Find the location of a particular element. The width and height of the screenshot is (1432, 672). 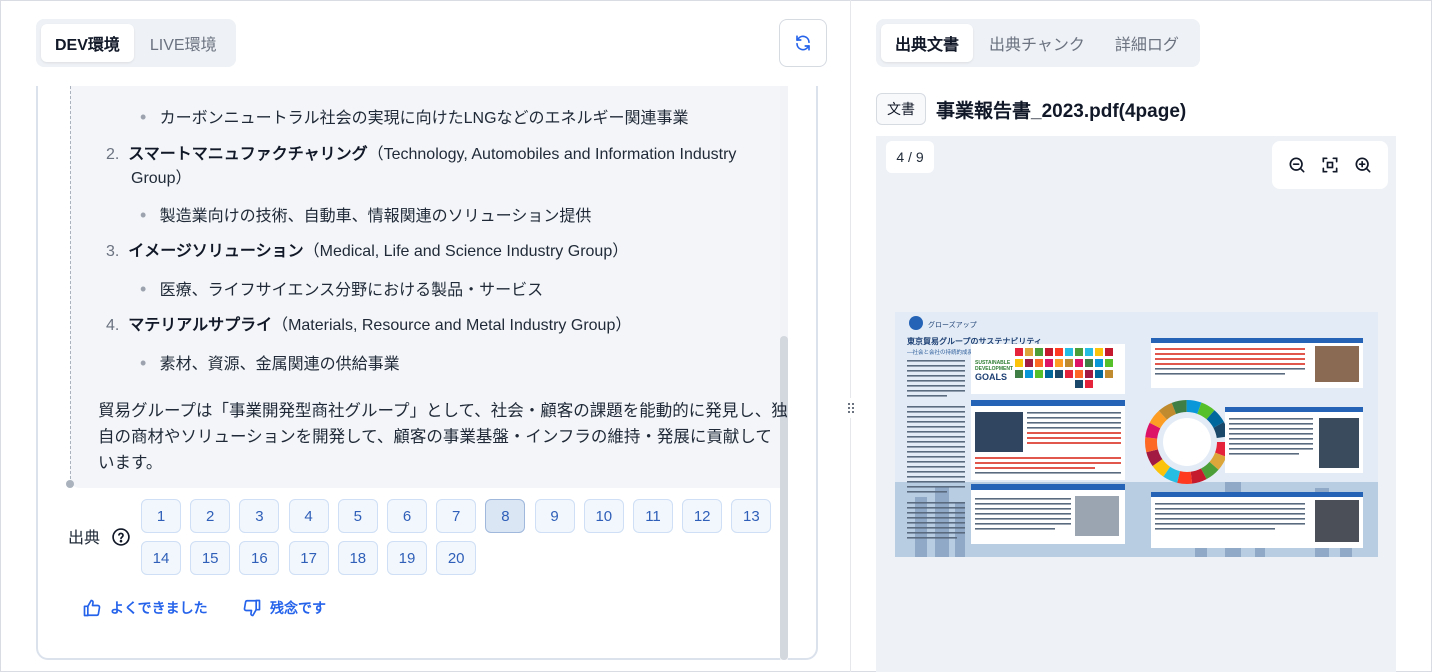

list-item-cont: Group） is located at coordinates (161, 178).